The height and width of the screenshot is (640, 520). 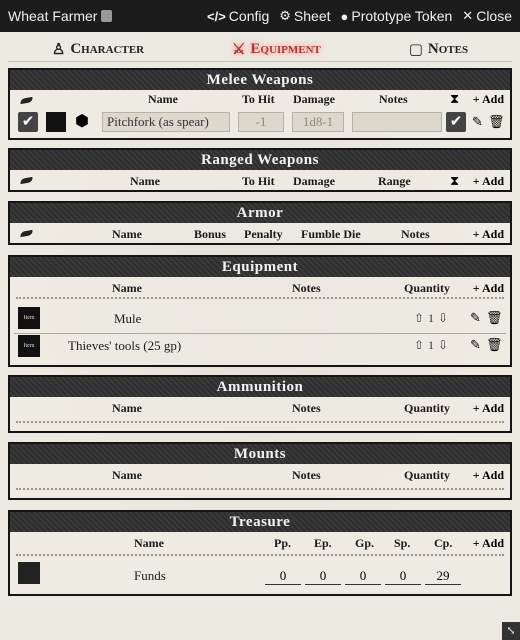 What do you see at coordinates (127, 408) in the screenshot?
I see `ammunition-col-name: Name` at bounding box center [127, 408].